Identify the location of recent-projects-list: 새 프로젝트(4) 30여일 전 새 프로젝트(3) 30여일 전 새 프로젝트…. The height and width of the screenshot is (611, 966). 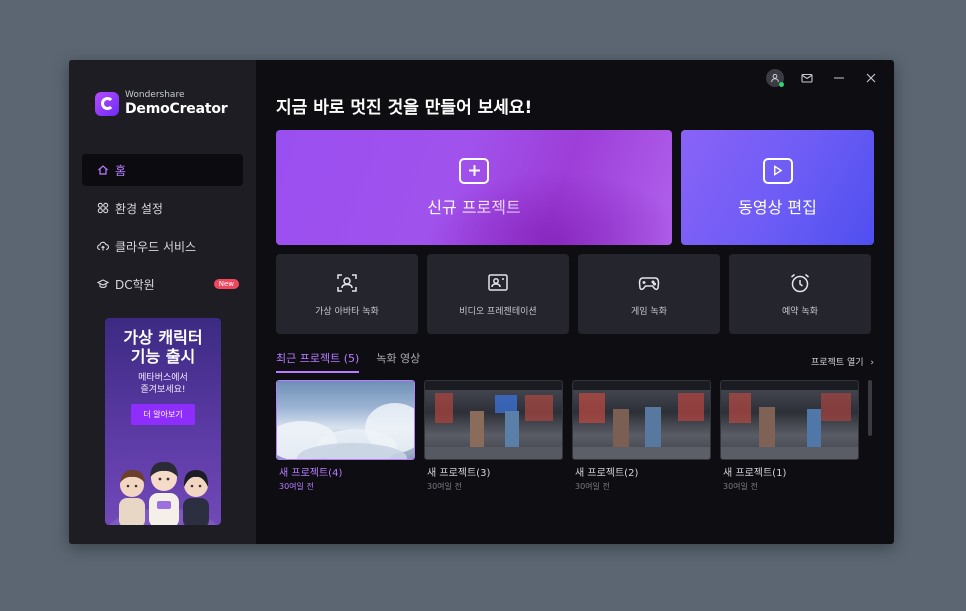
(572, 436).